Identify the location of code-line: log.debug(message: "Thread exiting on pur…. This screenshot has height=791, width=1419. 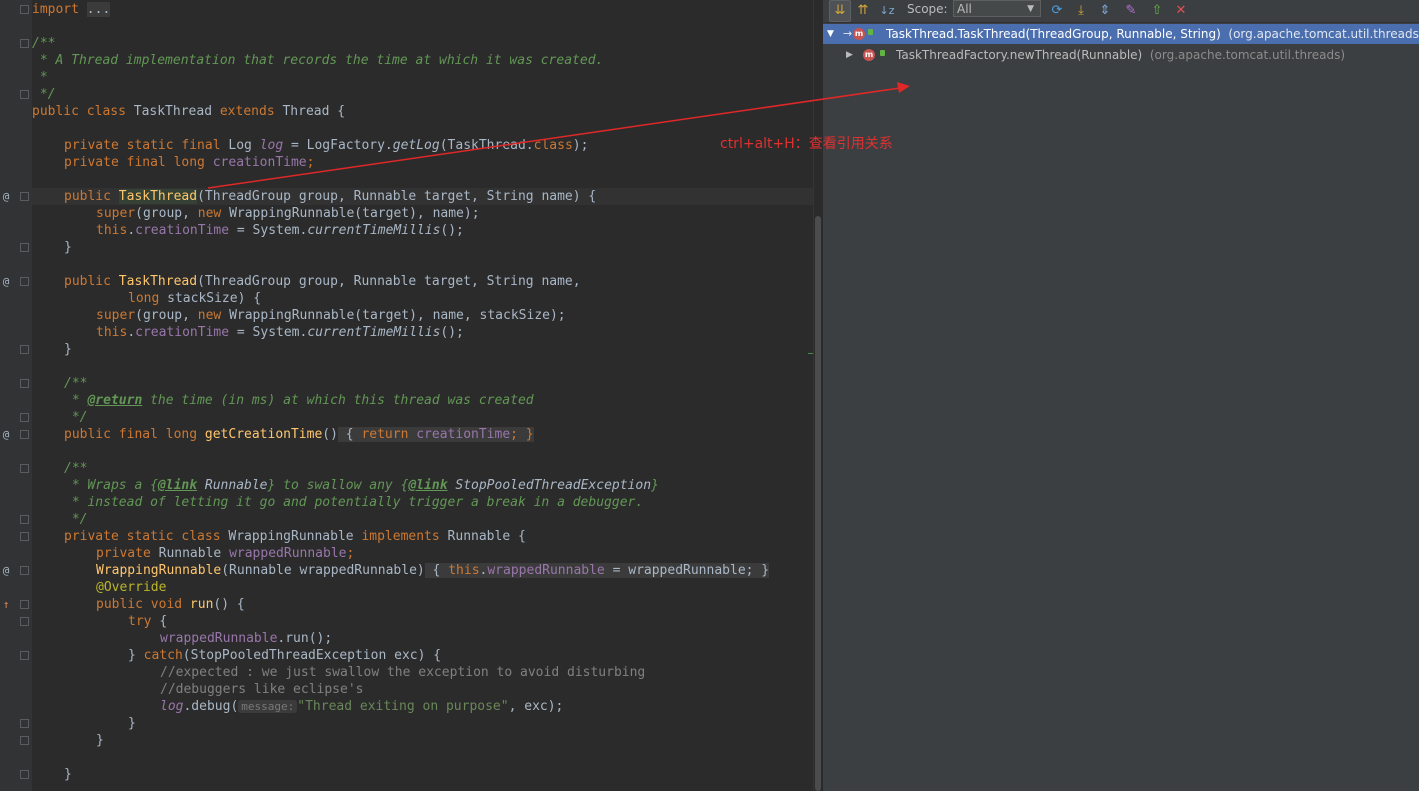
(362, 706).